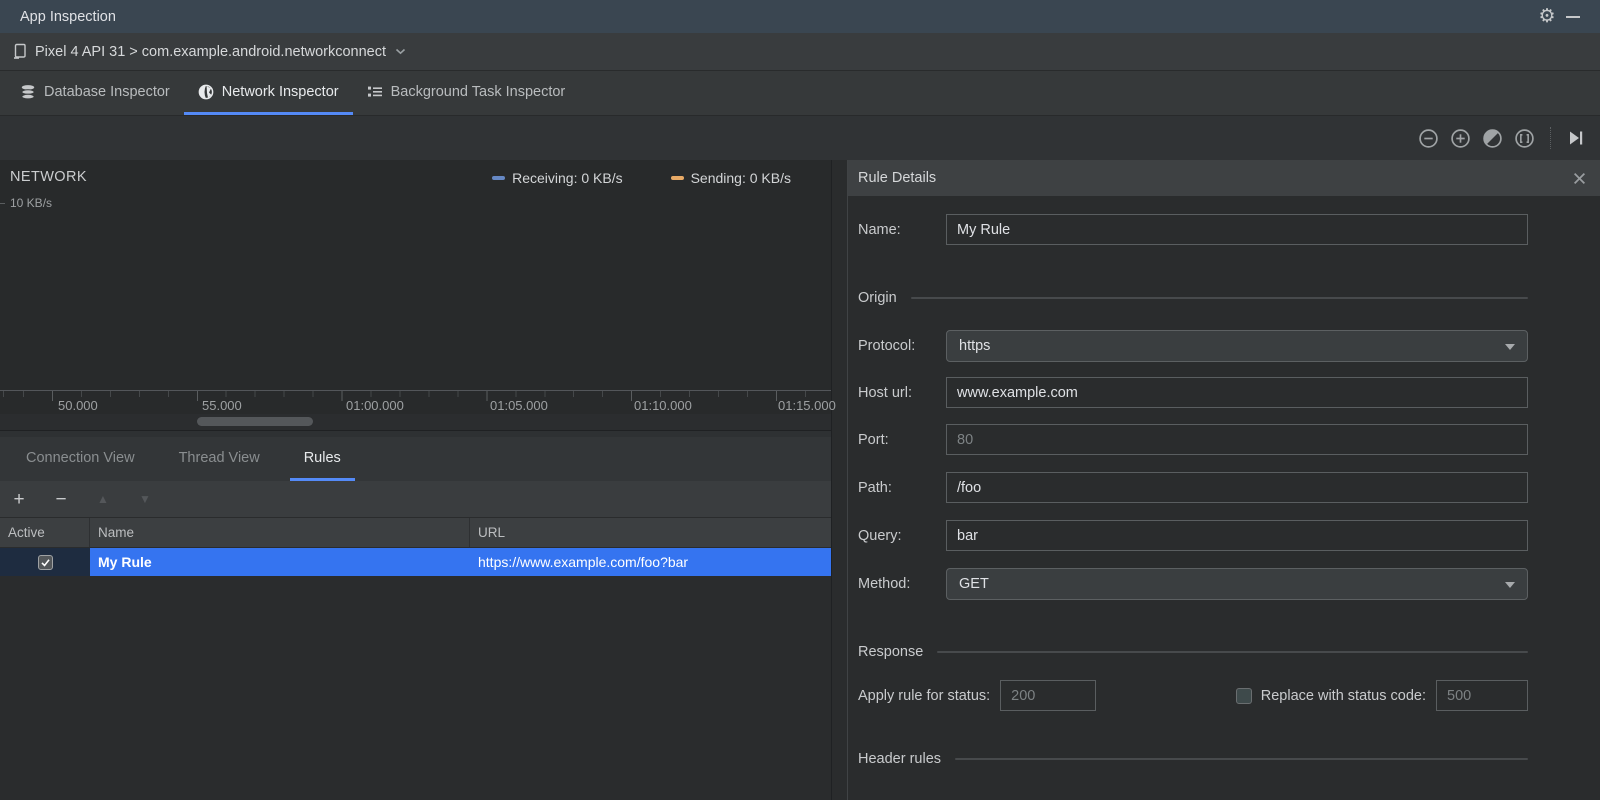  What do you see at coordinates (222, 405) in the screenshot?
I see `axis-label: 55.000` at bounding box center [222, 405].